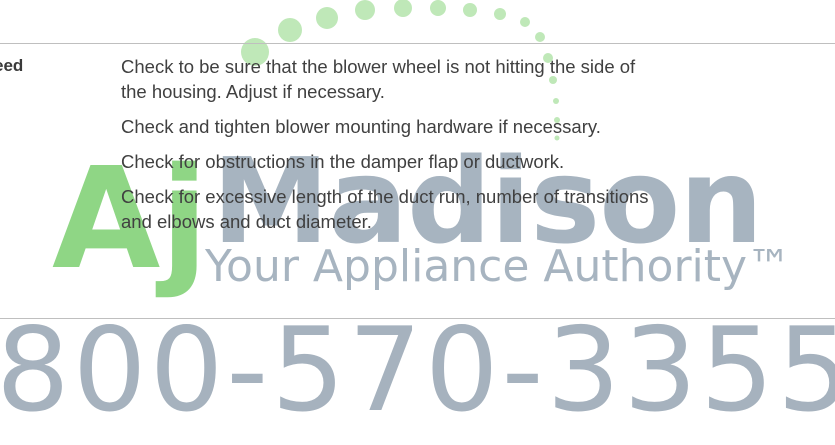 The width and height of the screenshot is (835, 445). Describe the element at coordinates (498, 266) in the screenshot. I see `watermark-tagline: Your Appliance Authority™` at that location.